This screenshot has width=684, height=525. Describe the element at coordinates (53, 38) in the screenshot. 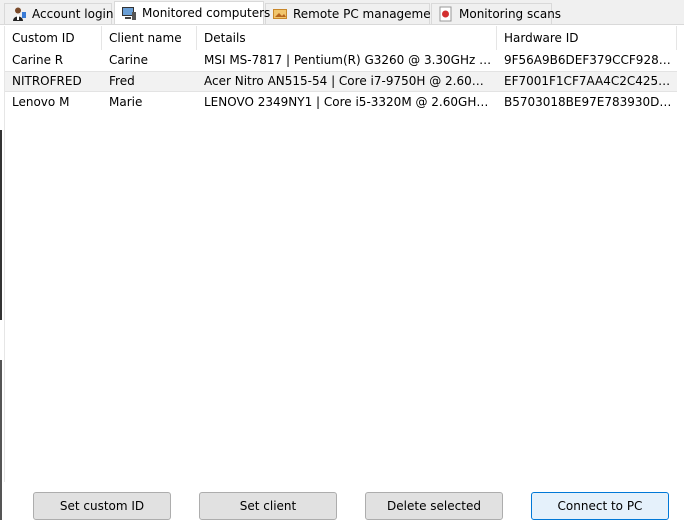

I see `column-header-custom-id: Custom ID` at that location.